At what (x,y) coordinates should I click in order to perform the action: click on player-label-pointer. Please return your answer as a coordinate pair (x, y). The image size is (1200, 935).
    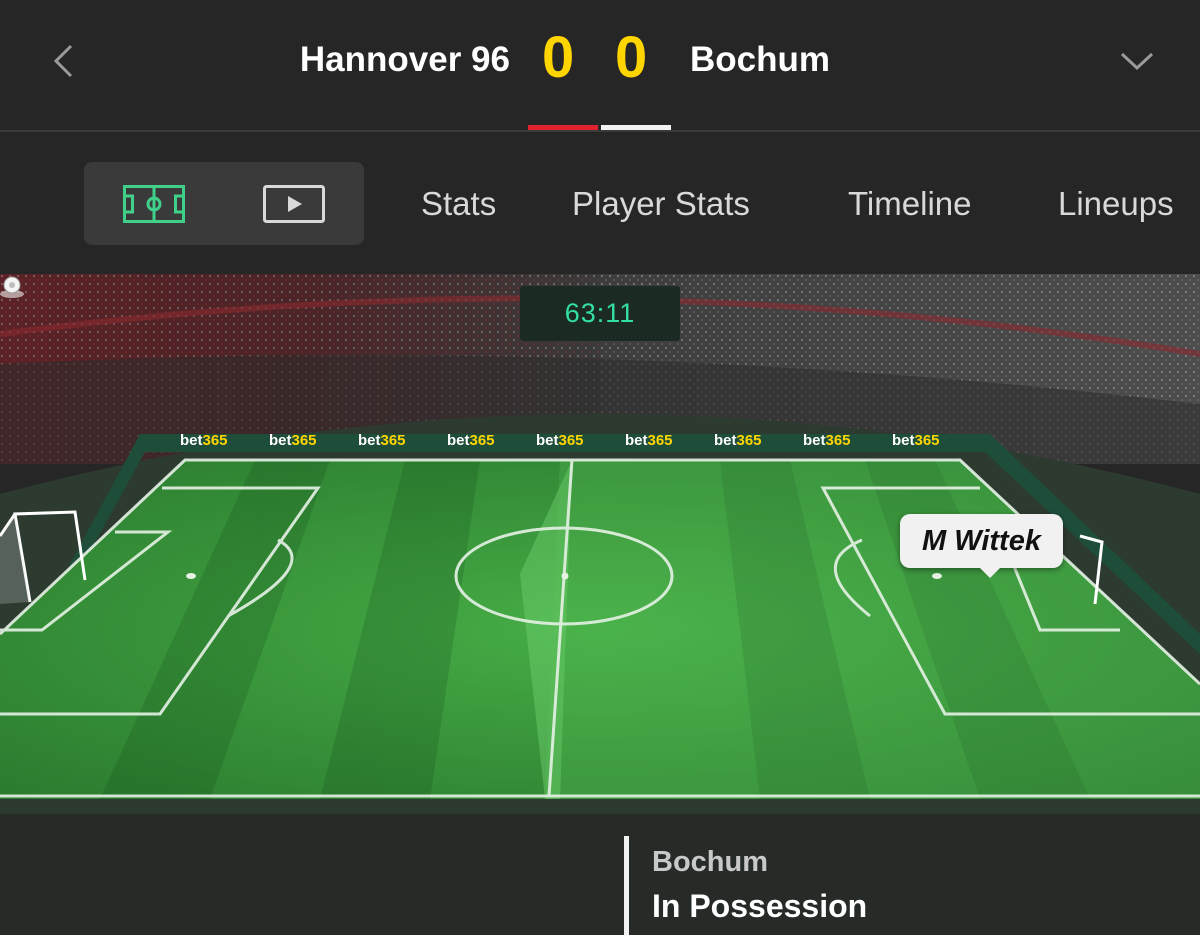
    Looking at the image, I should click on (990, 572).